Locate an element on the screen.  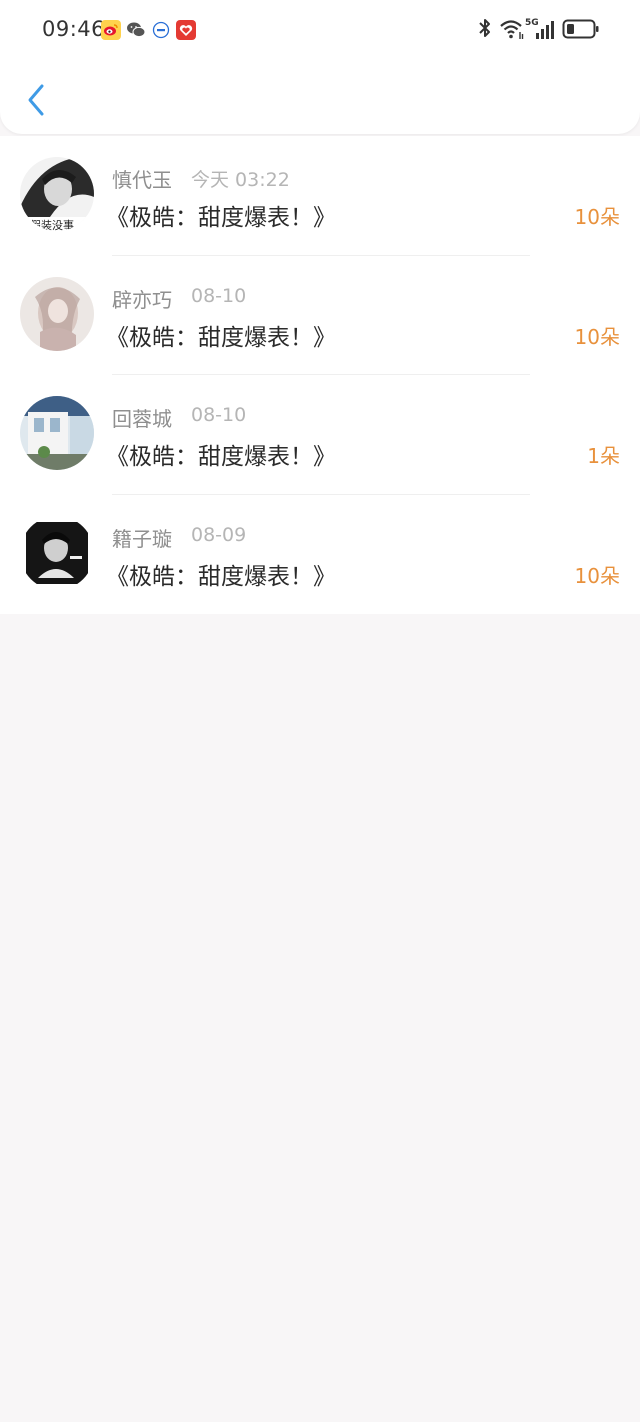
list-item: 假装没事 慎代玉 今天 03:22 《极皓：甜度爆表！》 10朵 is located at coordinates (320, 196).